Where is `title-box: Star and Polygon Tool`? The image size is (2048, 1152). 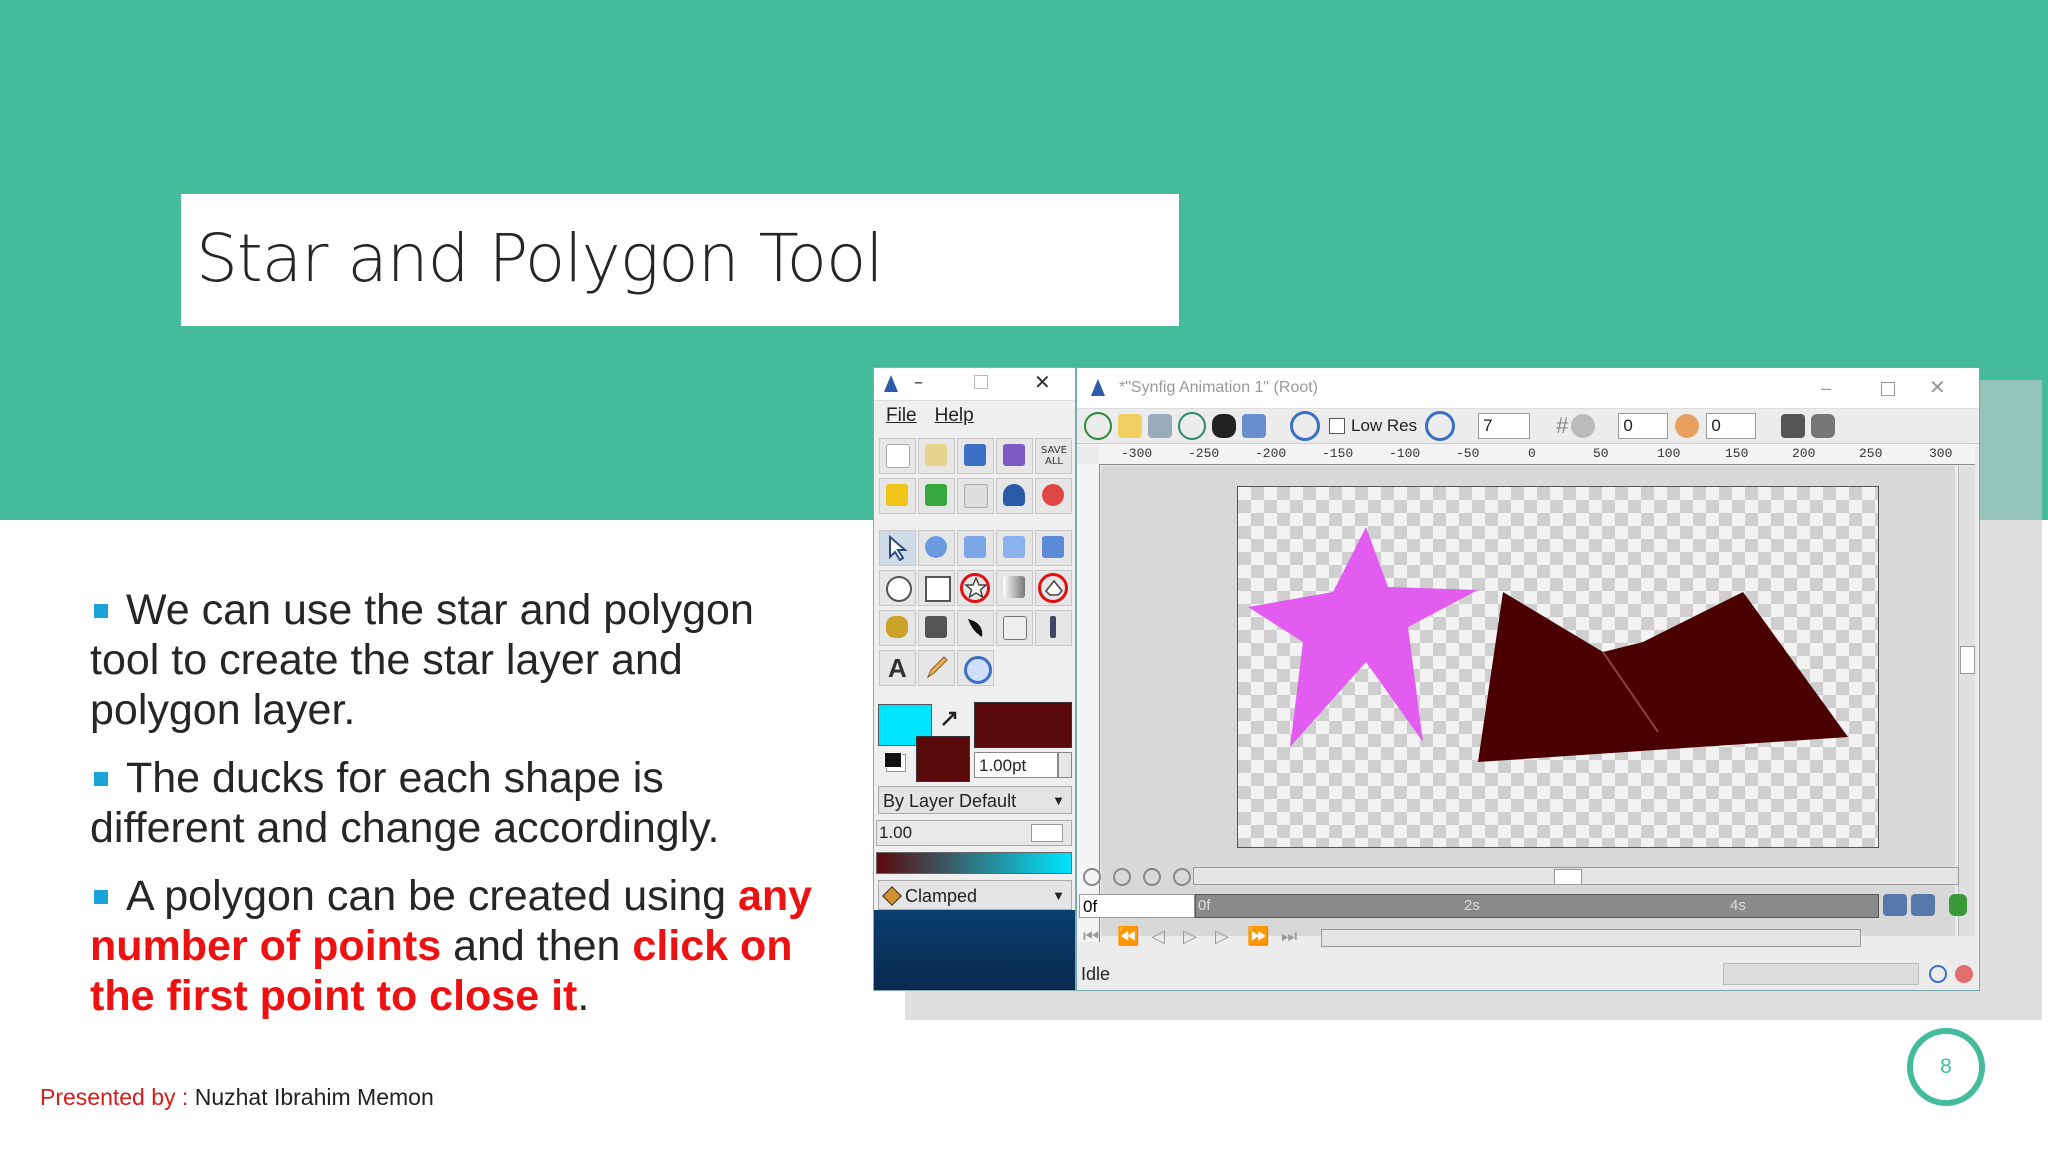
title-box: Star and Polygon Tool is located at coordinates (680, 260).